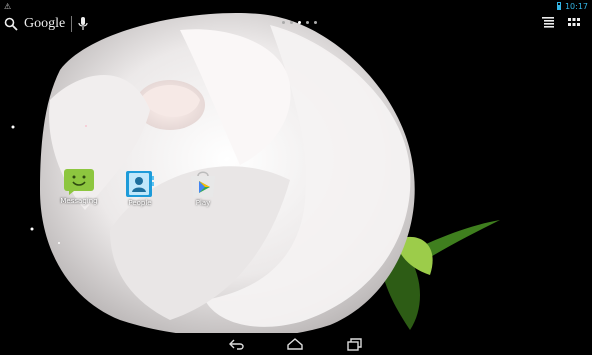  What do you see at coordinates (574, 22) in the screenshot?
I see `app-drawer-grid-icon` at bounding box center [574, 22].